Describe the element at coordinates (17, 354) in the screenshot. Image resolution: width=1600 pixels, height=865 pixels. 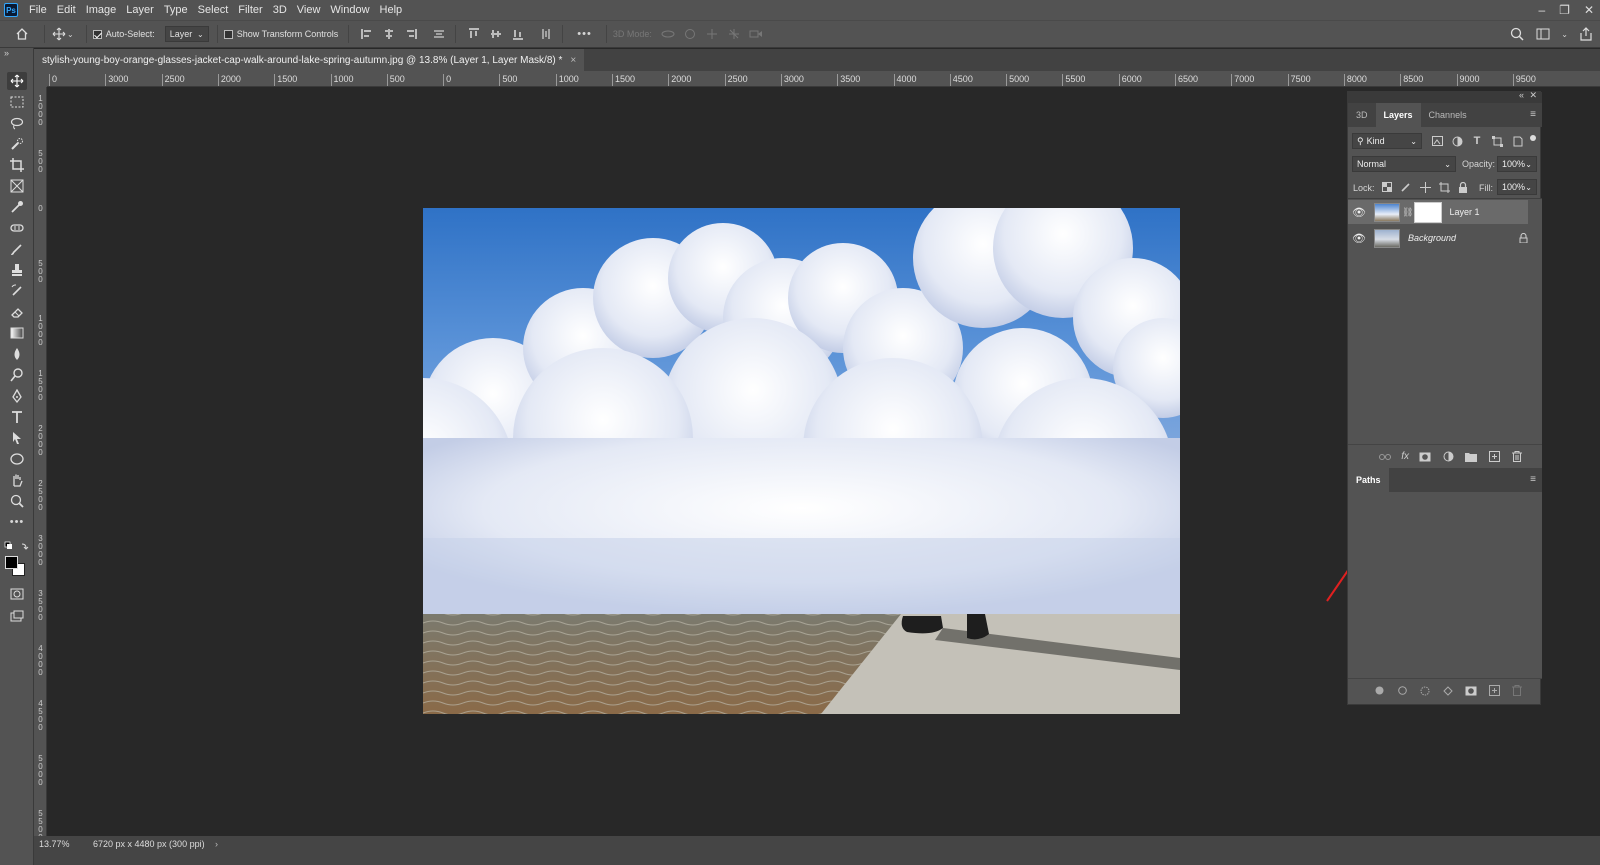
I see `blur-tool-icon` at that location.